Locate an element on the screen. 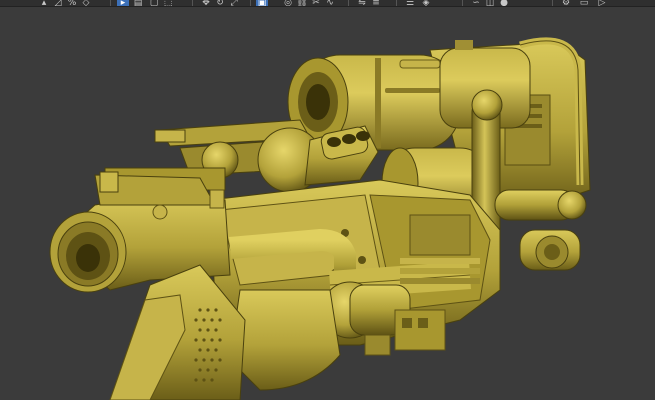  select-object-icon: ▸ is located at coordinates (123, 3).